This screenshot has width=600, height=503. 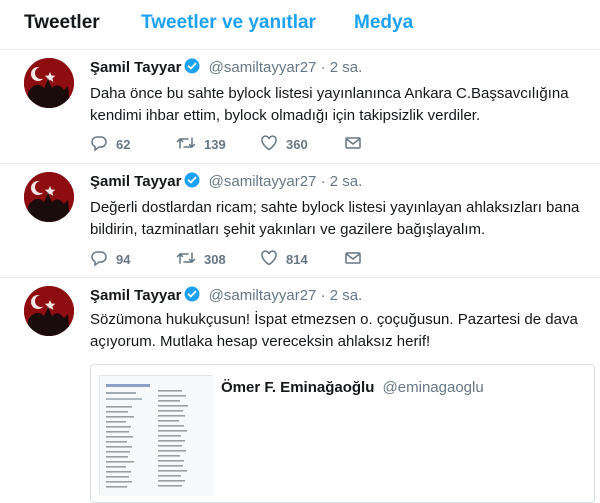 I want to click on quoted-author-name: Ömer F. Eminağaoğlu, so click(x=297, y=387).